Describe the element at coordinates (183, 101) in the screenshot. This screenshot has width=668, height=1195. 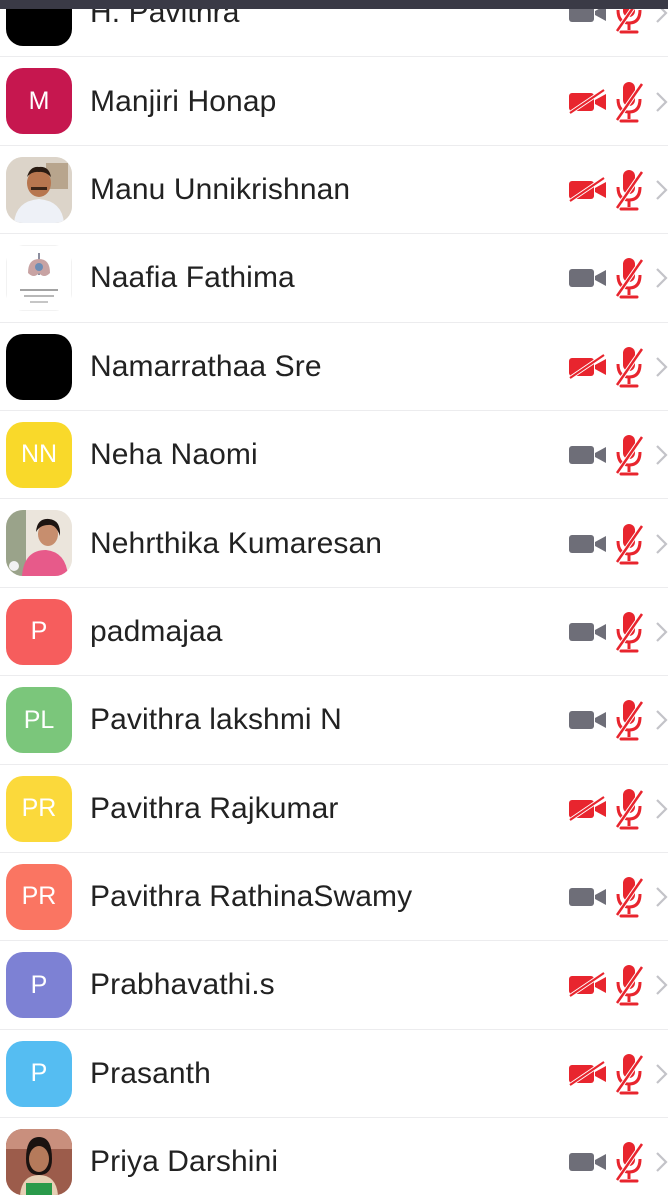
I see `participant-name: Manjiri Honap` at that location.